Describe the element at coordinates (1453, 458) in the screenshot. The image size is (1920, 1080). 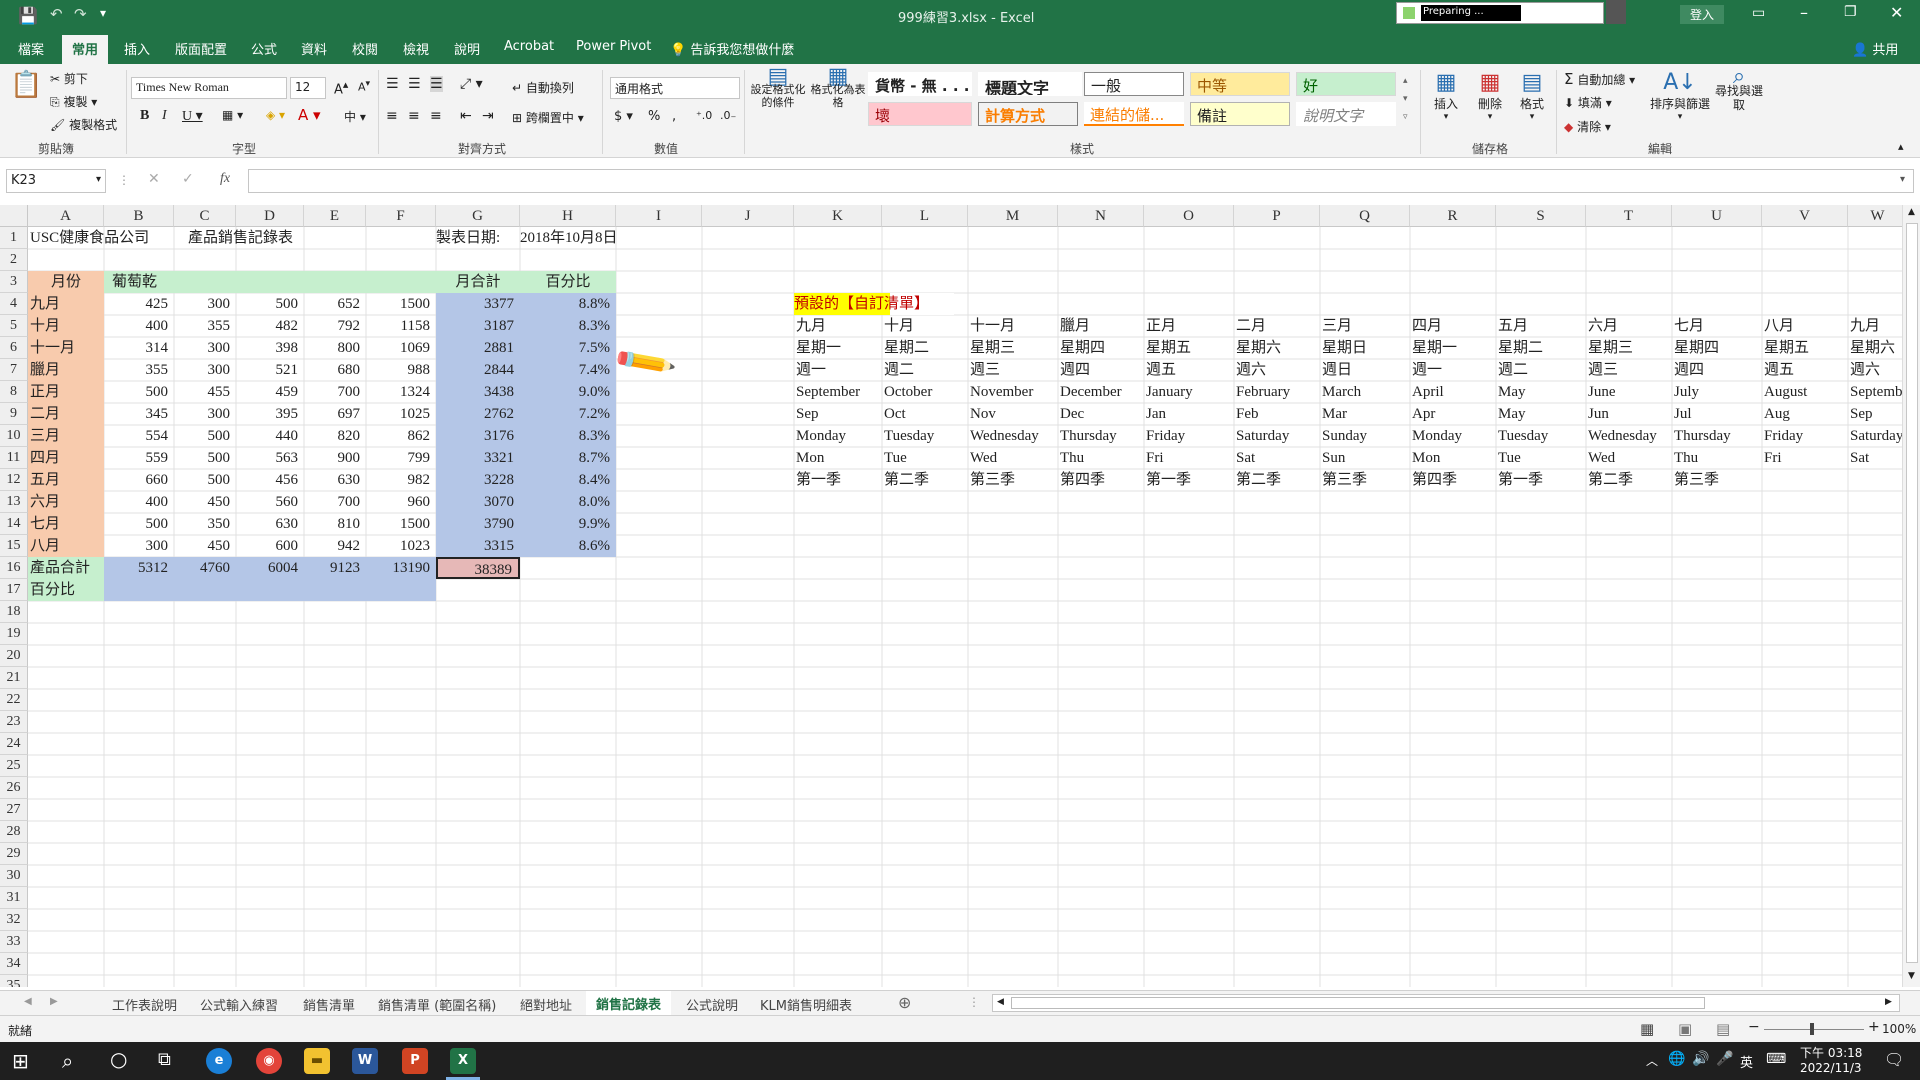
I see `cell-custom-list-item: Mon` at that location.